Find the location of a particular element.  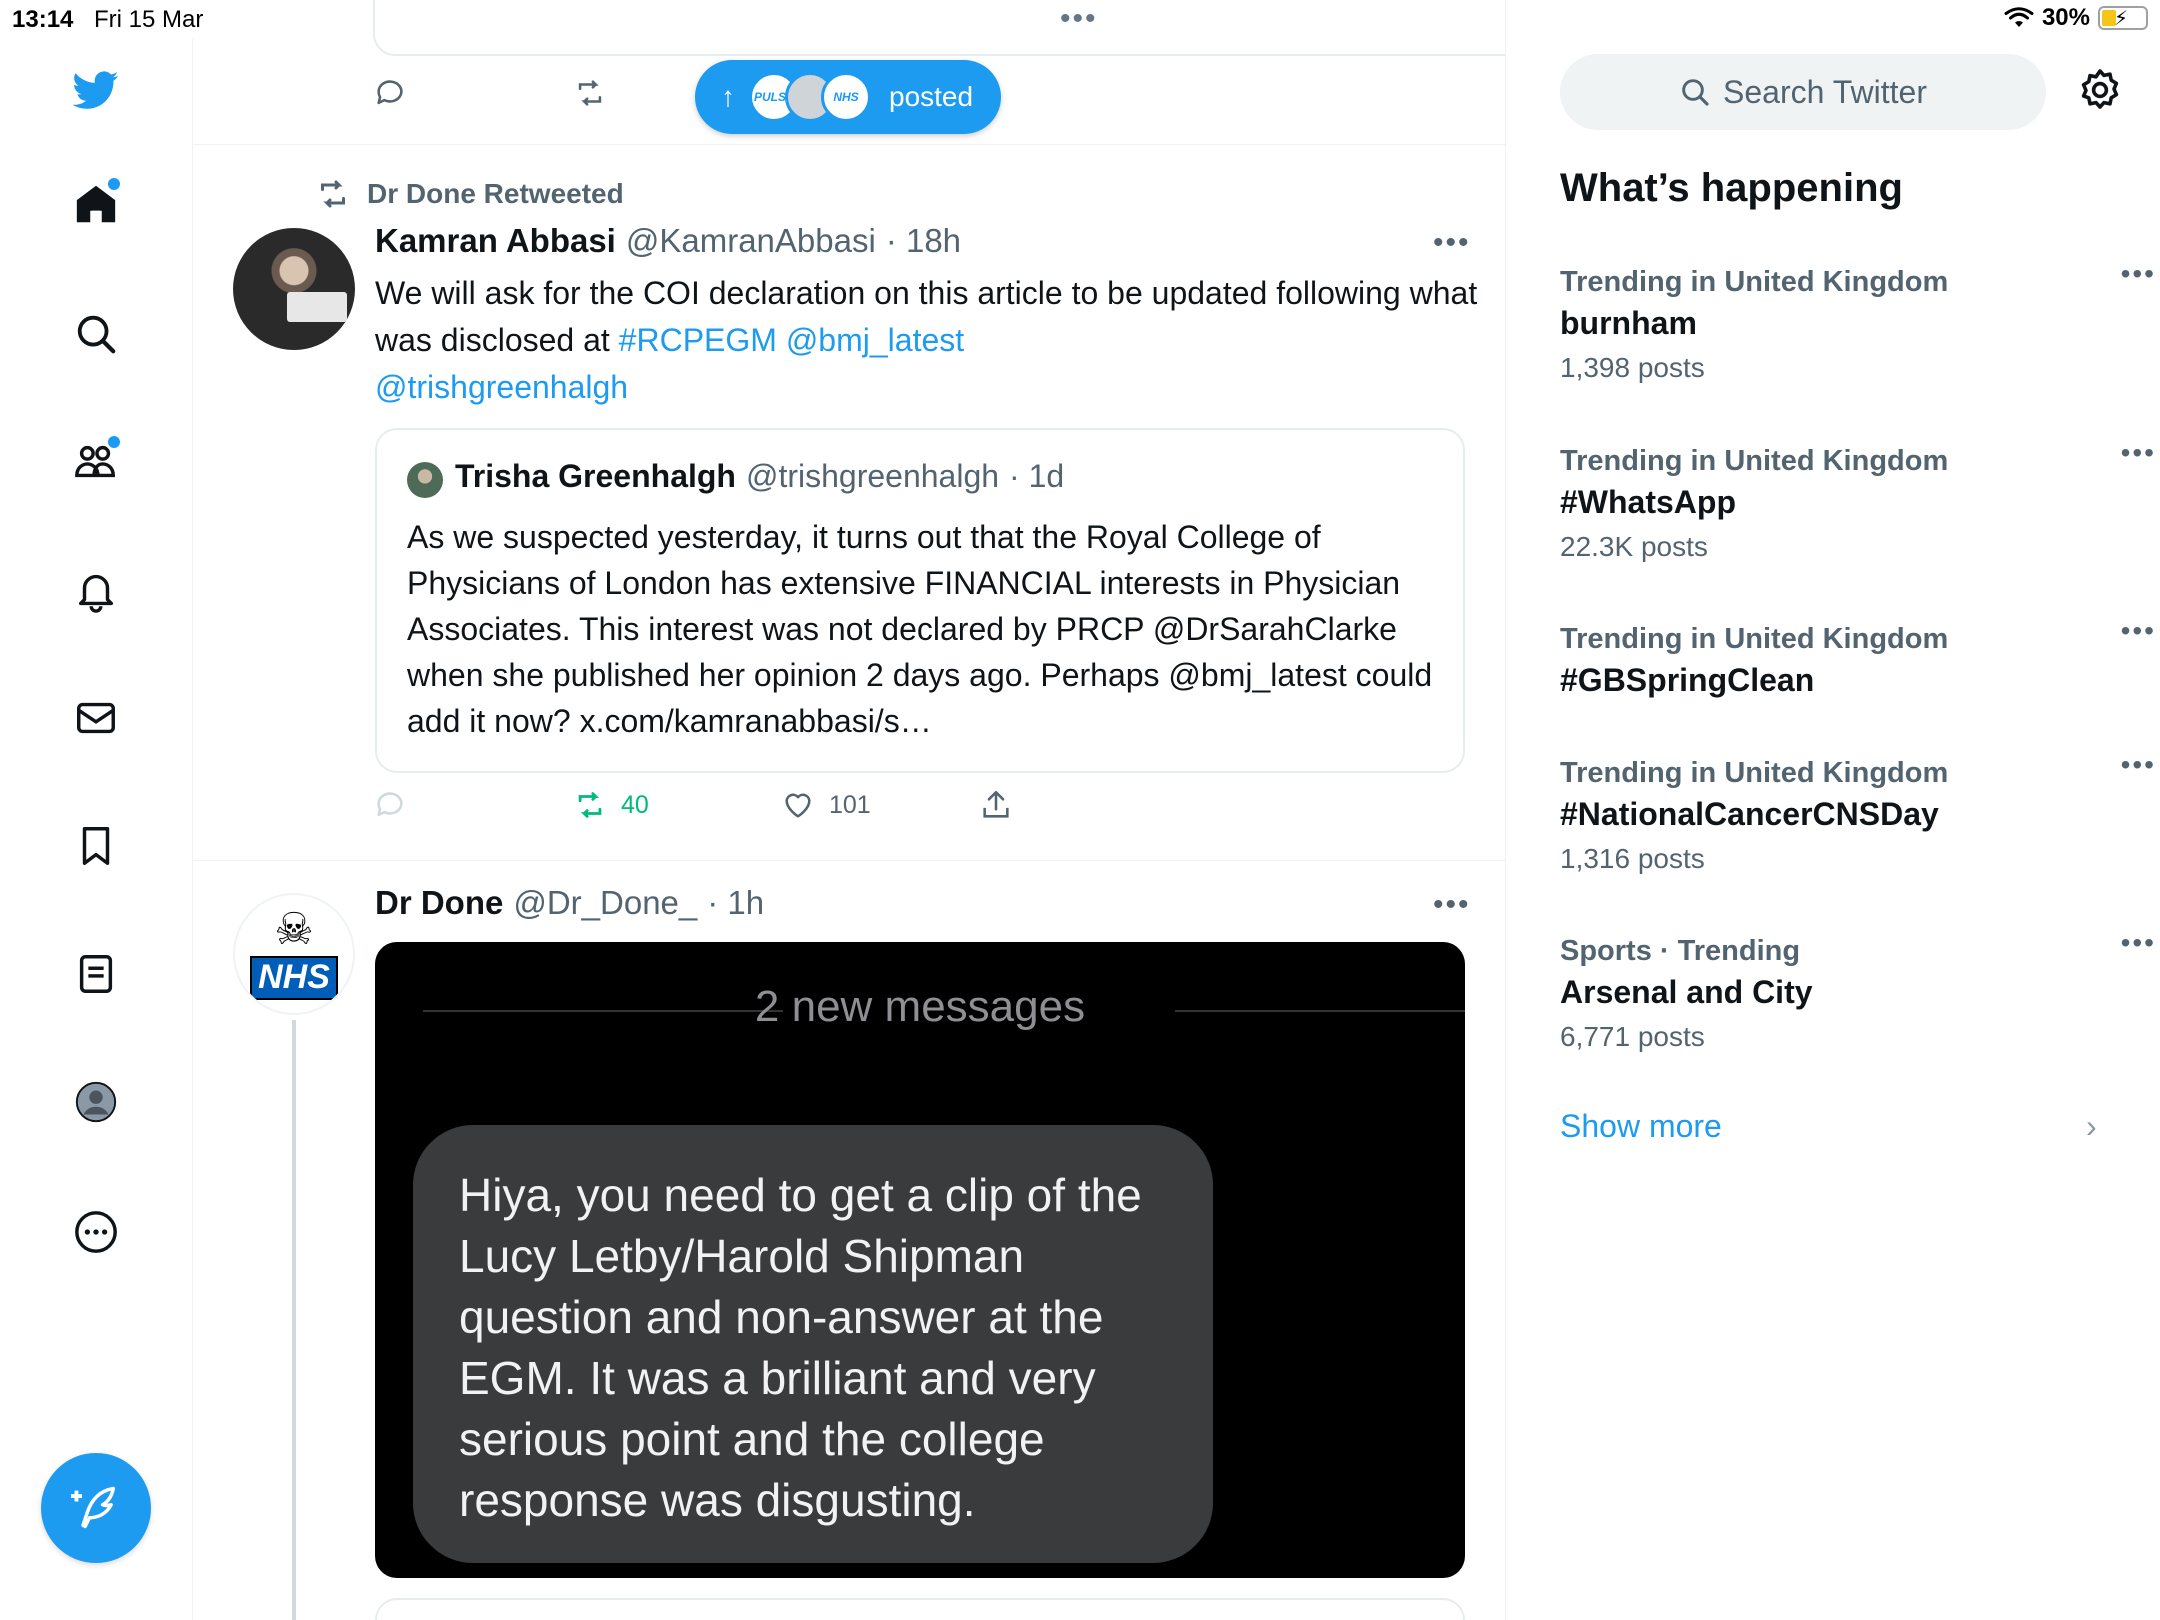

share-action is located at coordinates (996, 805).